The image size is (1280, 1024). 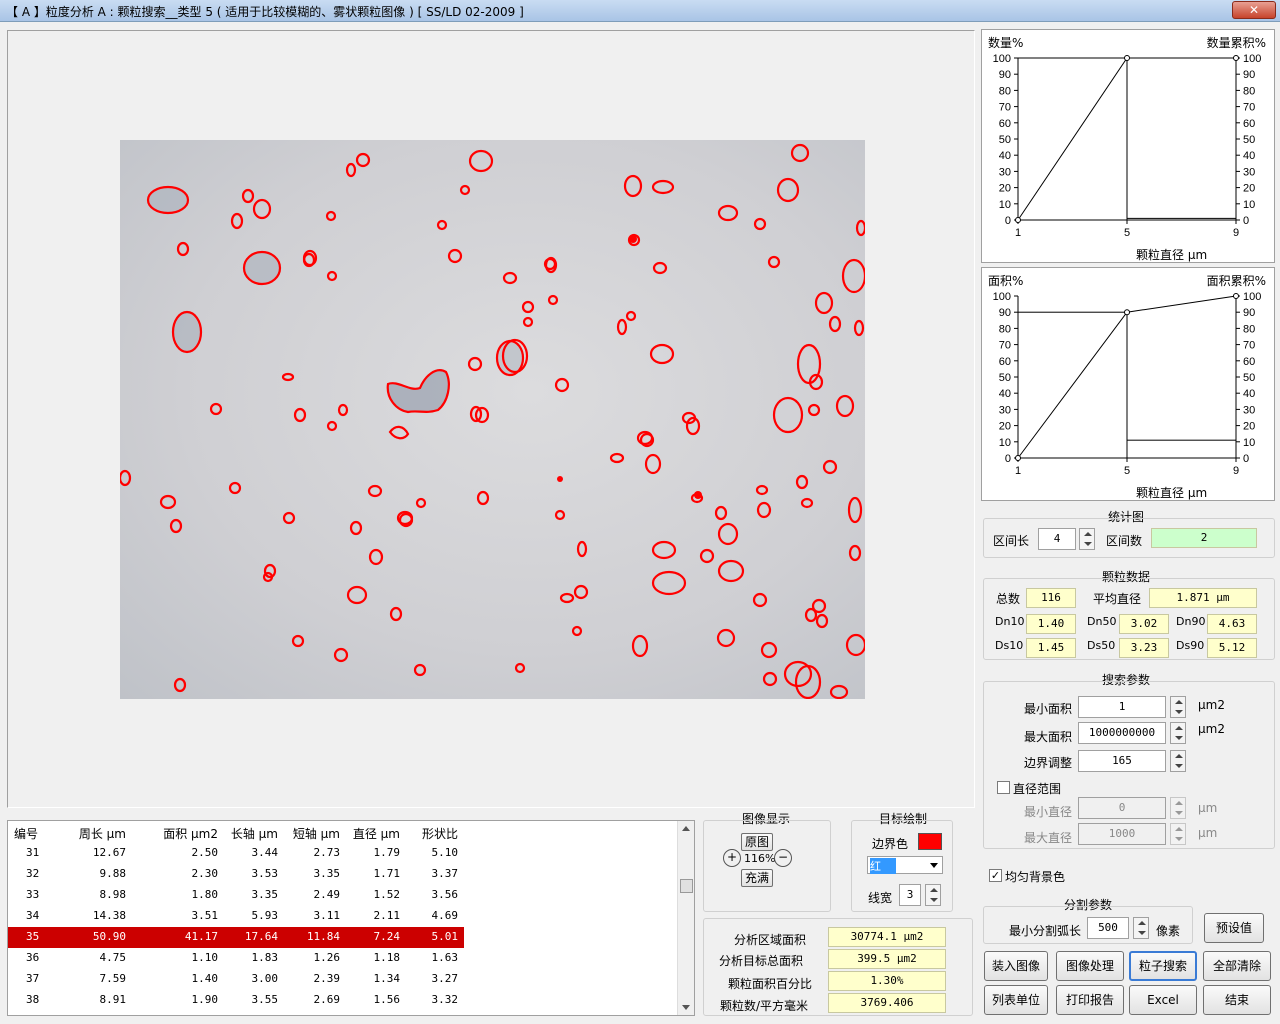 What do you see at coordinates (686, 828) in the screenshot?
I see `scroll-up-icon` at bounding box center [686, 828].